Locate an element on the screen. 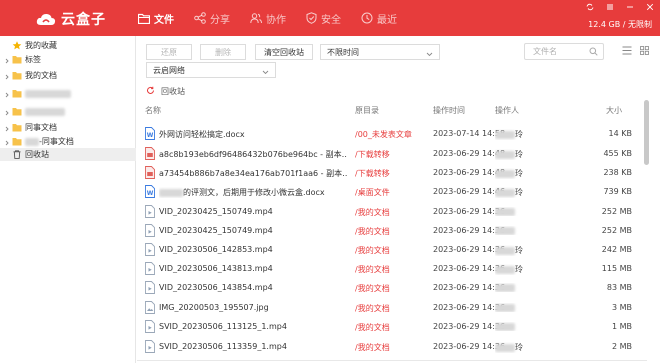 This screenshot has height=363, width=660. list-view-icon is located at coordinates (627, 51).